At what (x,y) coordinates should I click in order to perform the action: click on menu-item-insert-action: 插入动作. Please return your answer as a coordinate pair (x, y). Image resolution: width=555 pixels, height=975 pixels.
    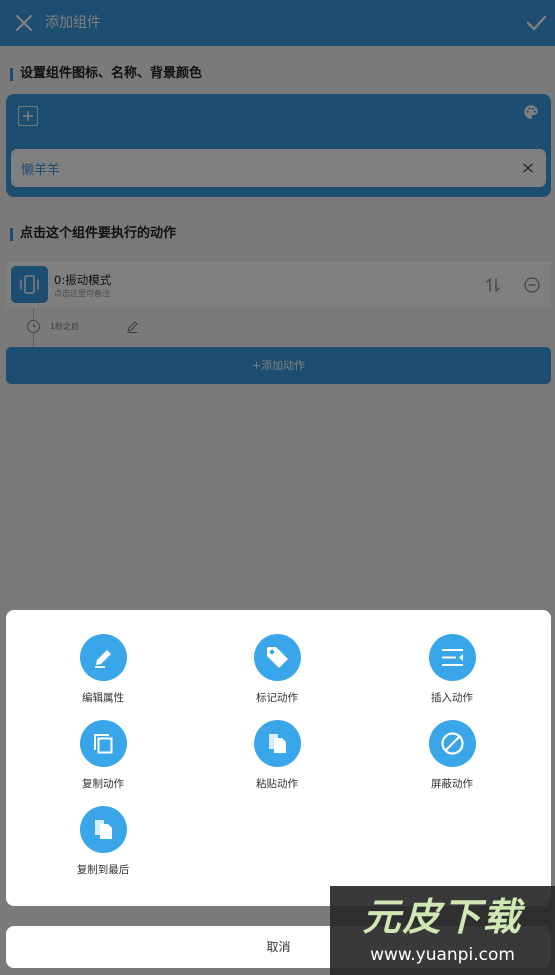
    Looking at the image, I should click on (452, 674).